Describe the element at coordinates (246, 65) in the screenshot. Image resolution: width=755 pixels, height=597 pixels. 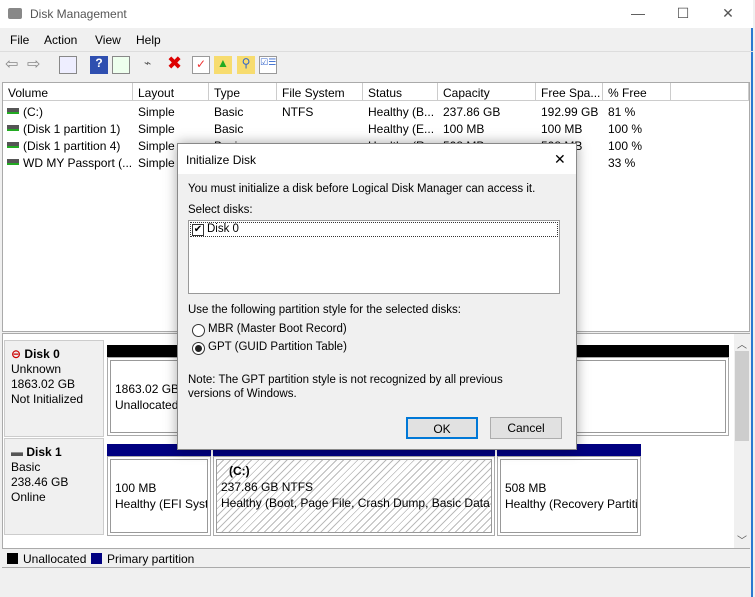
I see `explore-icon: ⚲` at that location.